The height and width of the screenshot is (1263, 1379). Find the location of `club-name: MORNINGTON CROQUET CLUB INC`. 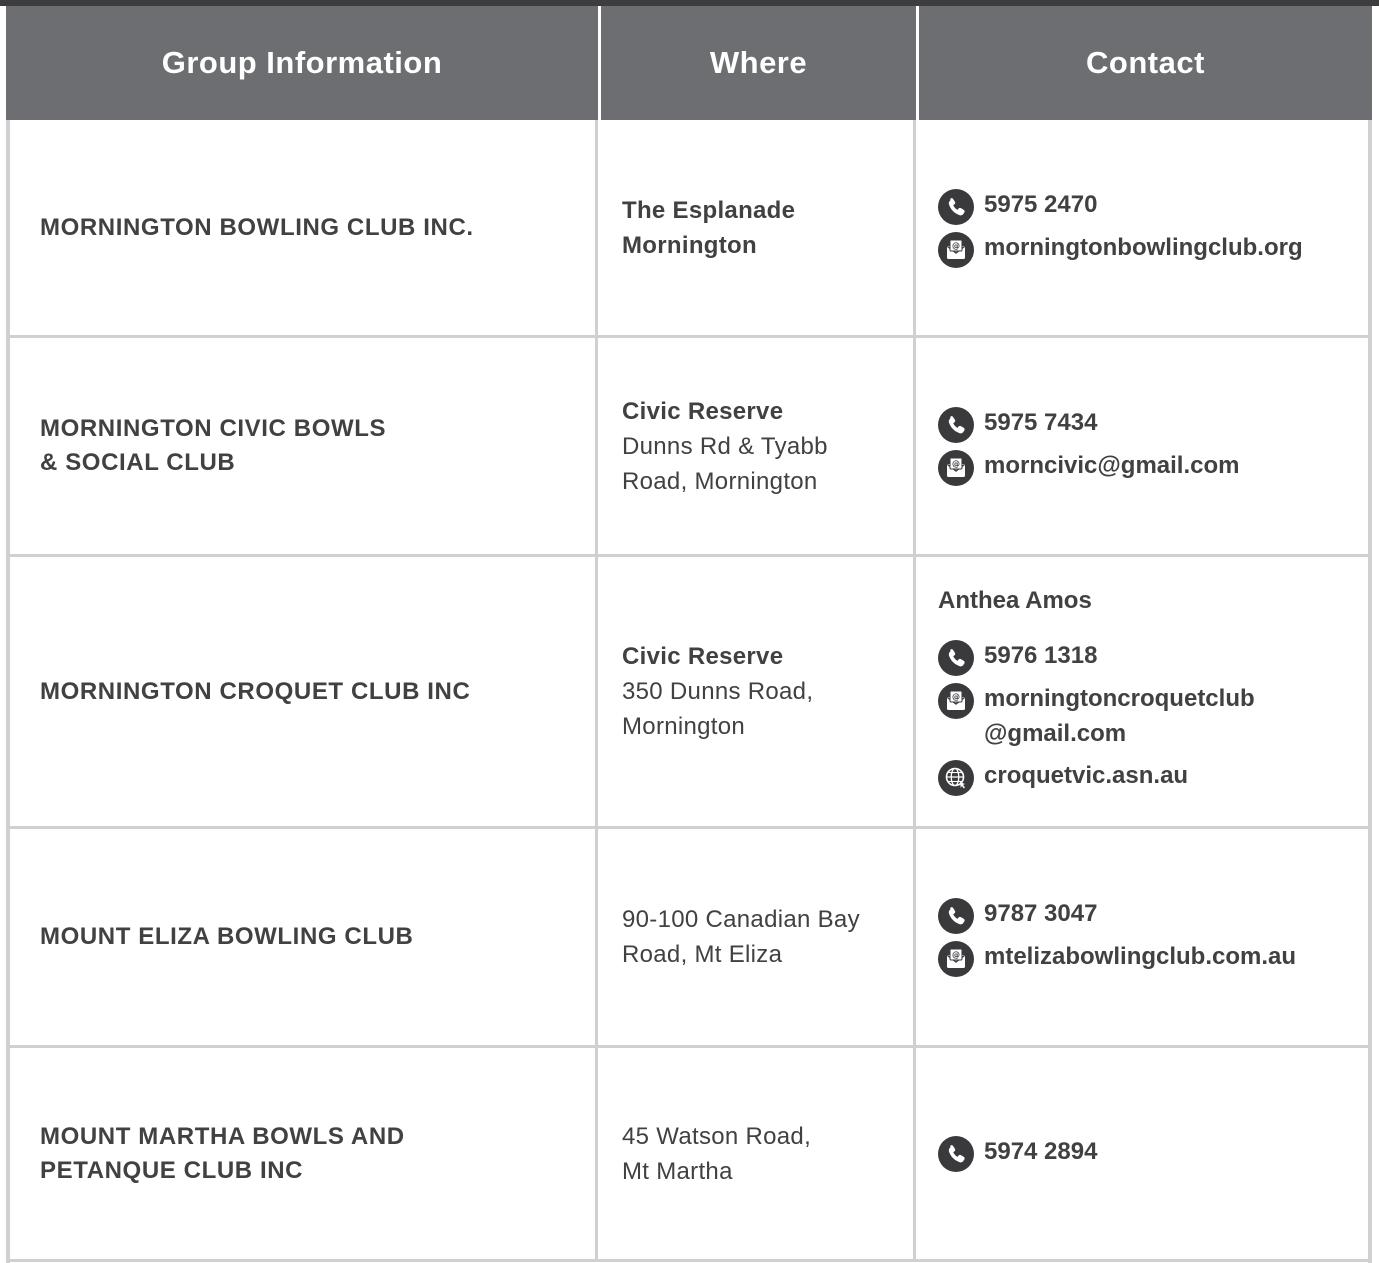

club-name: MORNINGTON CROQUET CLUB INC is located at coordinates (255, 692).